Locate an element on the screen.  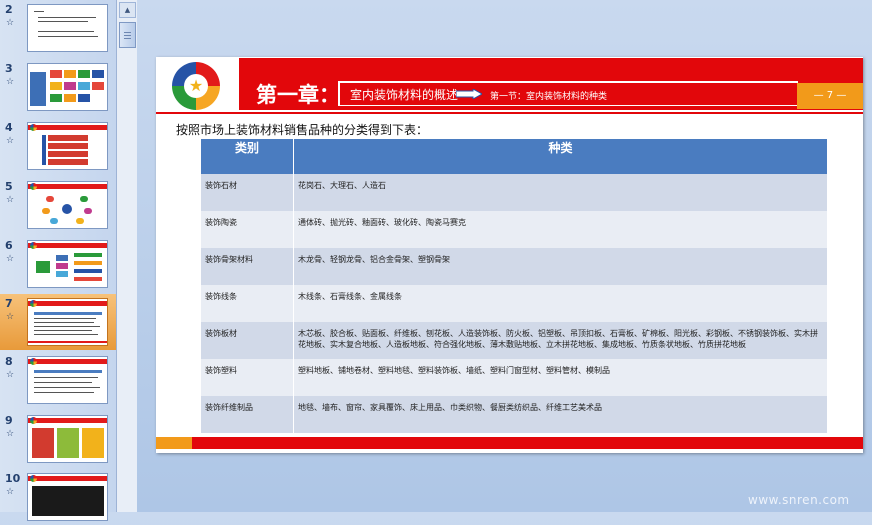
arrow-right-icon is located at coordinates (469, 94).